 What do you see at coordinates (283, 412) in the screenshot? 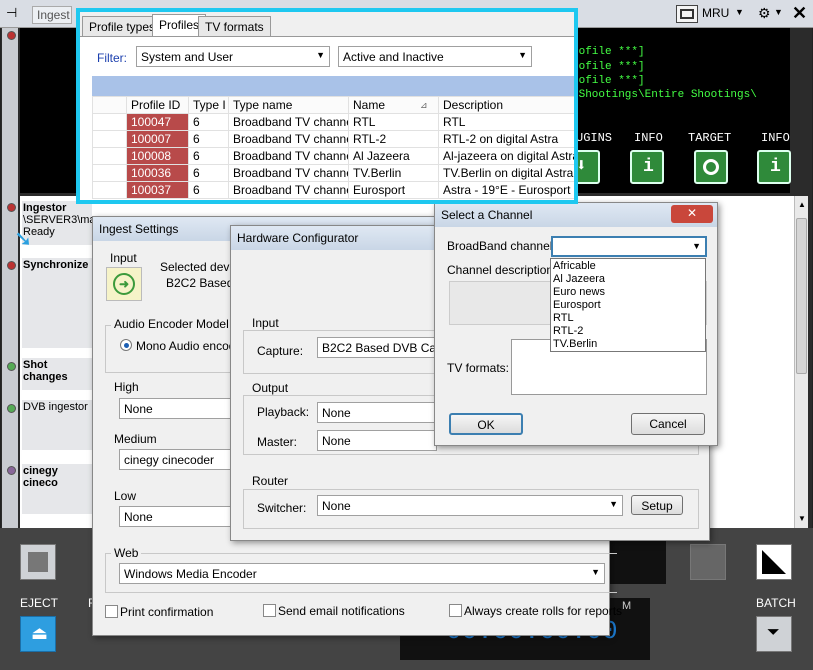
I see `playback-label: Playback:` at bounding box center [283, 412].